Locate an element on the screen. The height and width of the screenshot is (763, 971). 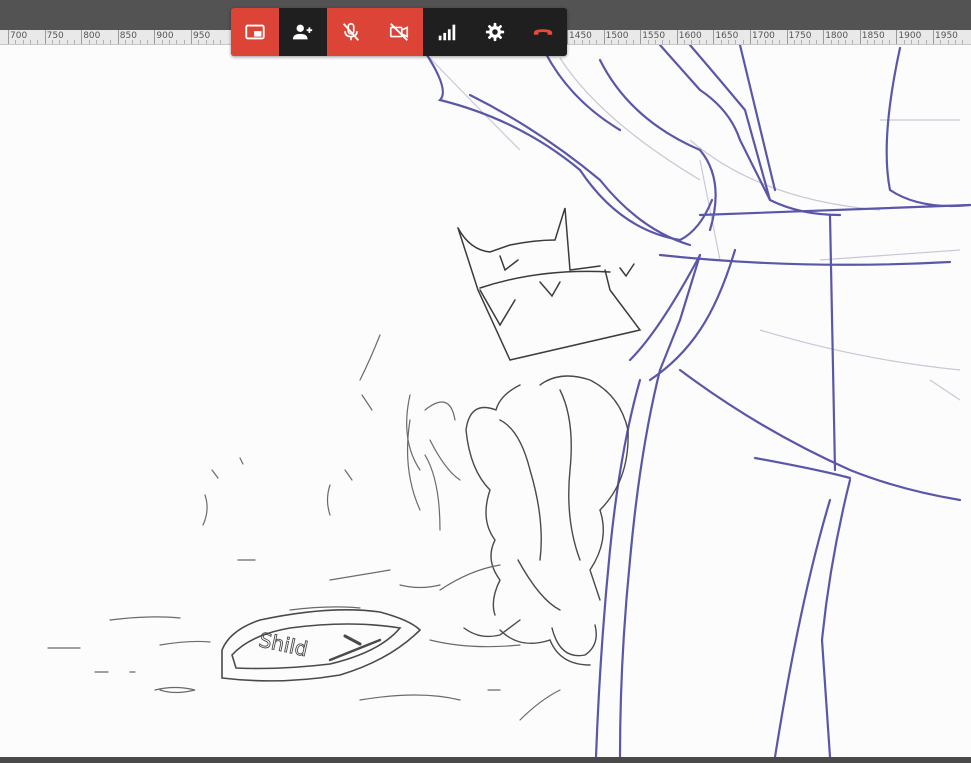
connection-signal-button is located at coordinates (447, 32).